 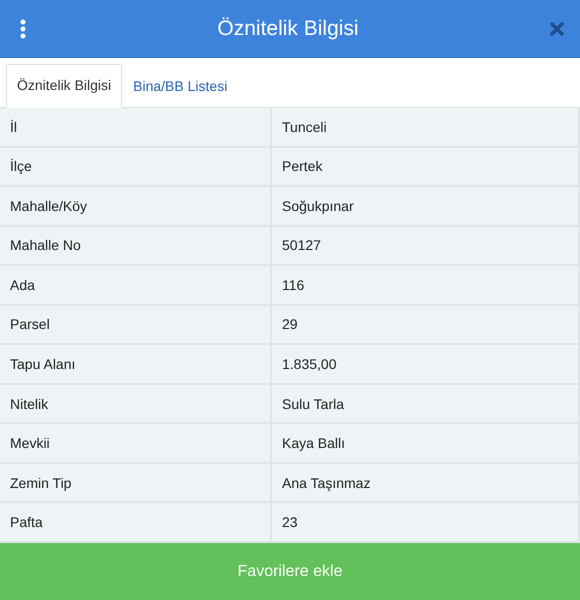 What do you see at coordinates (557, 29) in the screenshot?
I see `close-button` at bounding box center [557, 29].